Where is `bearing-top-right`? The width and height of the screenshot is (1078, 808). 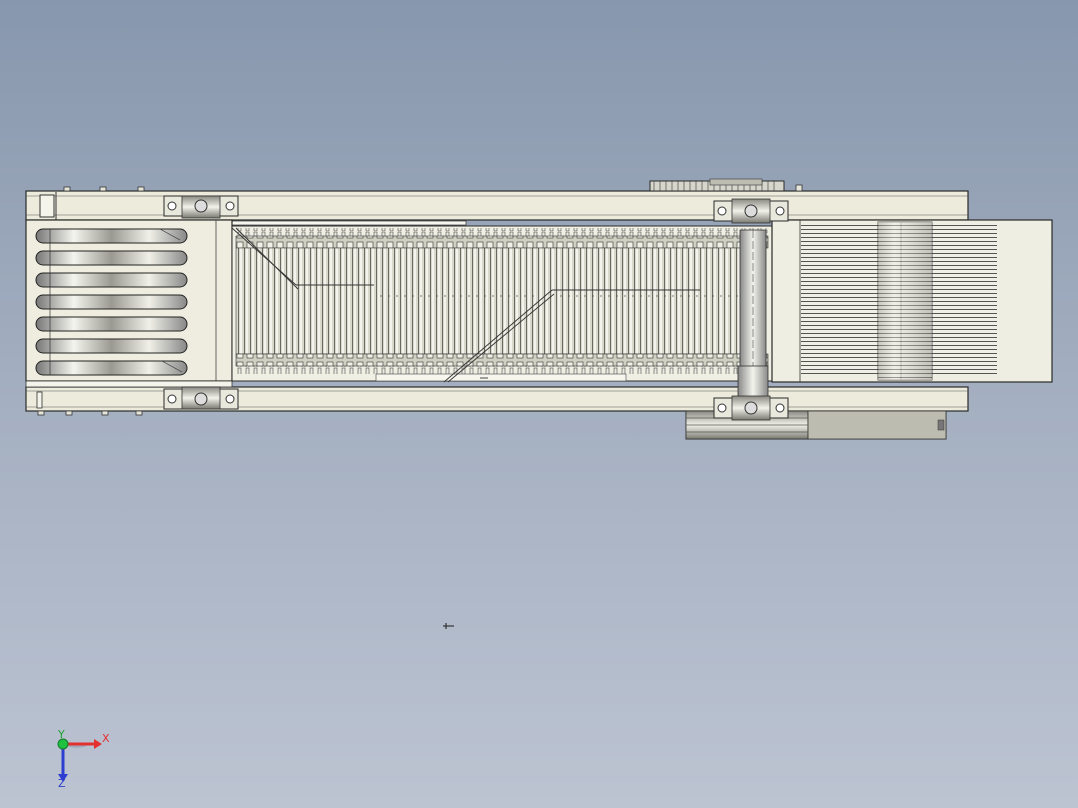
bearing-top-right is located at coordinates (751, 211).